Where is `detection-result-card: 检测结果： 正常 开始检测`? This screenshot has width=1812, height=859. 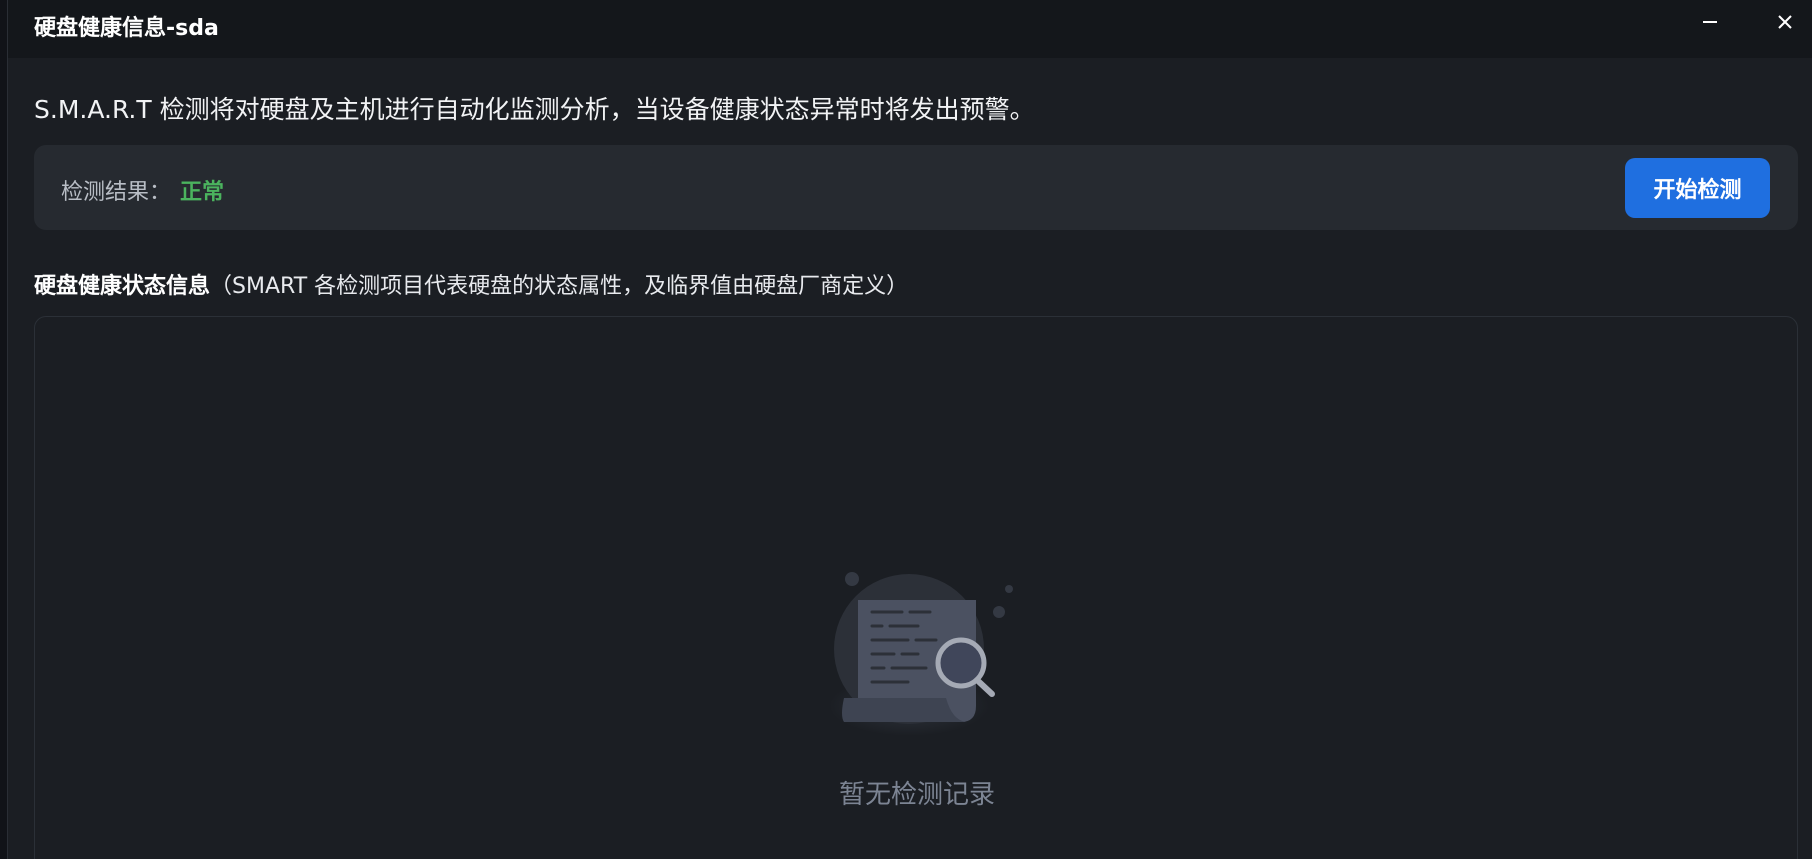
detection-result-card: 检测结果： 正常 开始检测 is located at coordinates (916, 187).